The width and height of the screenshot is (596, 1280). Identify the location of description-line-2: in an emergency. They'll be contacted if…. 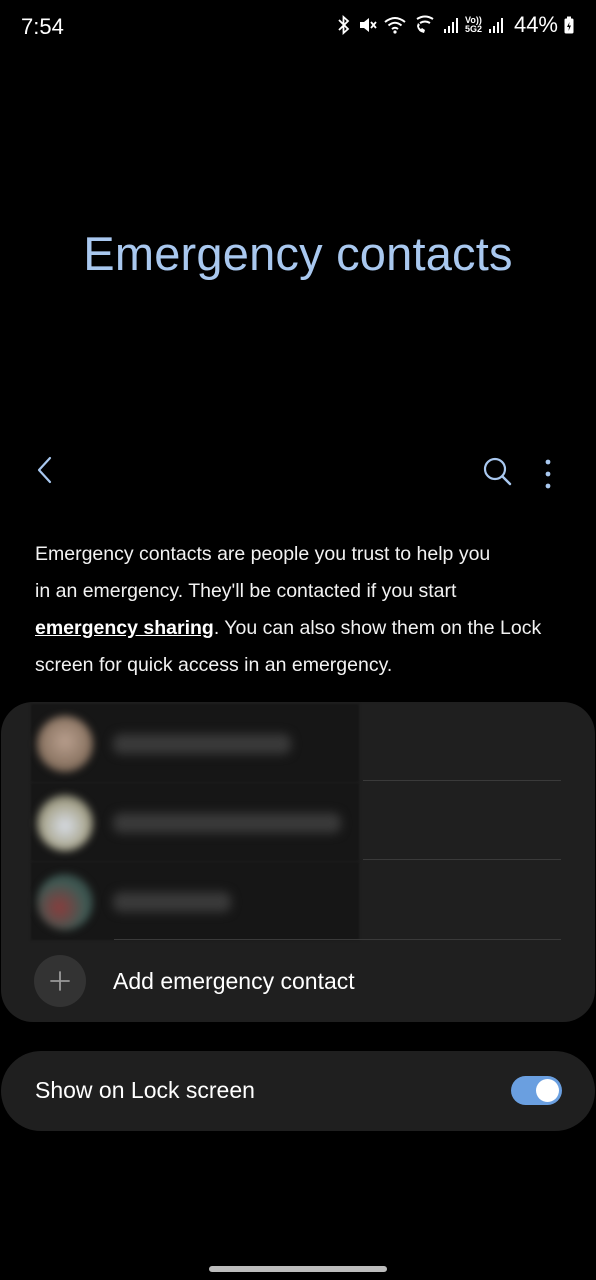
(246, 591).